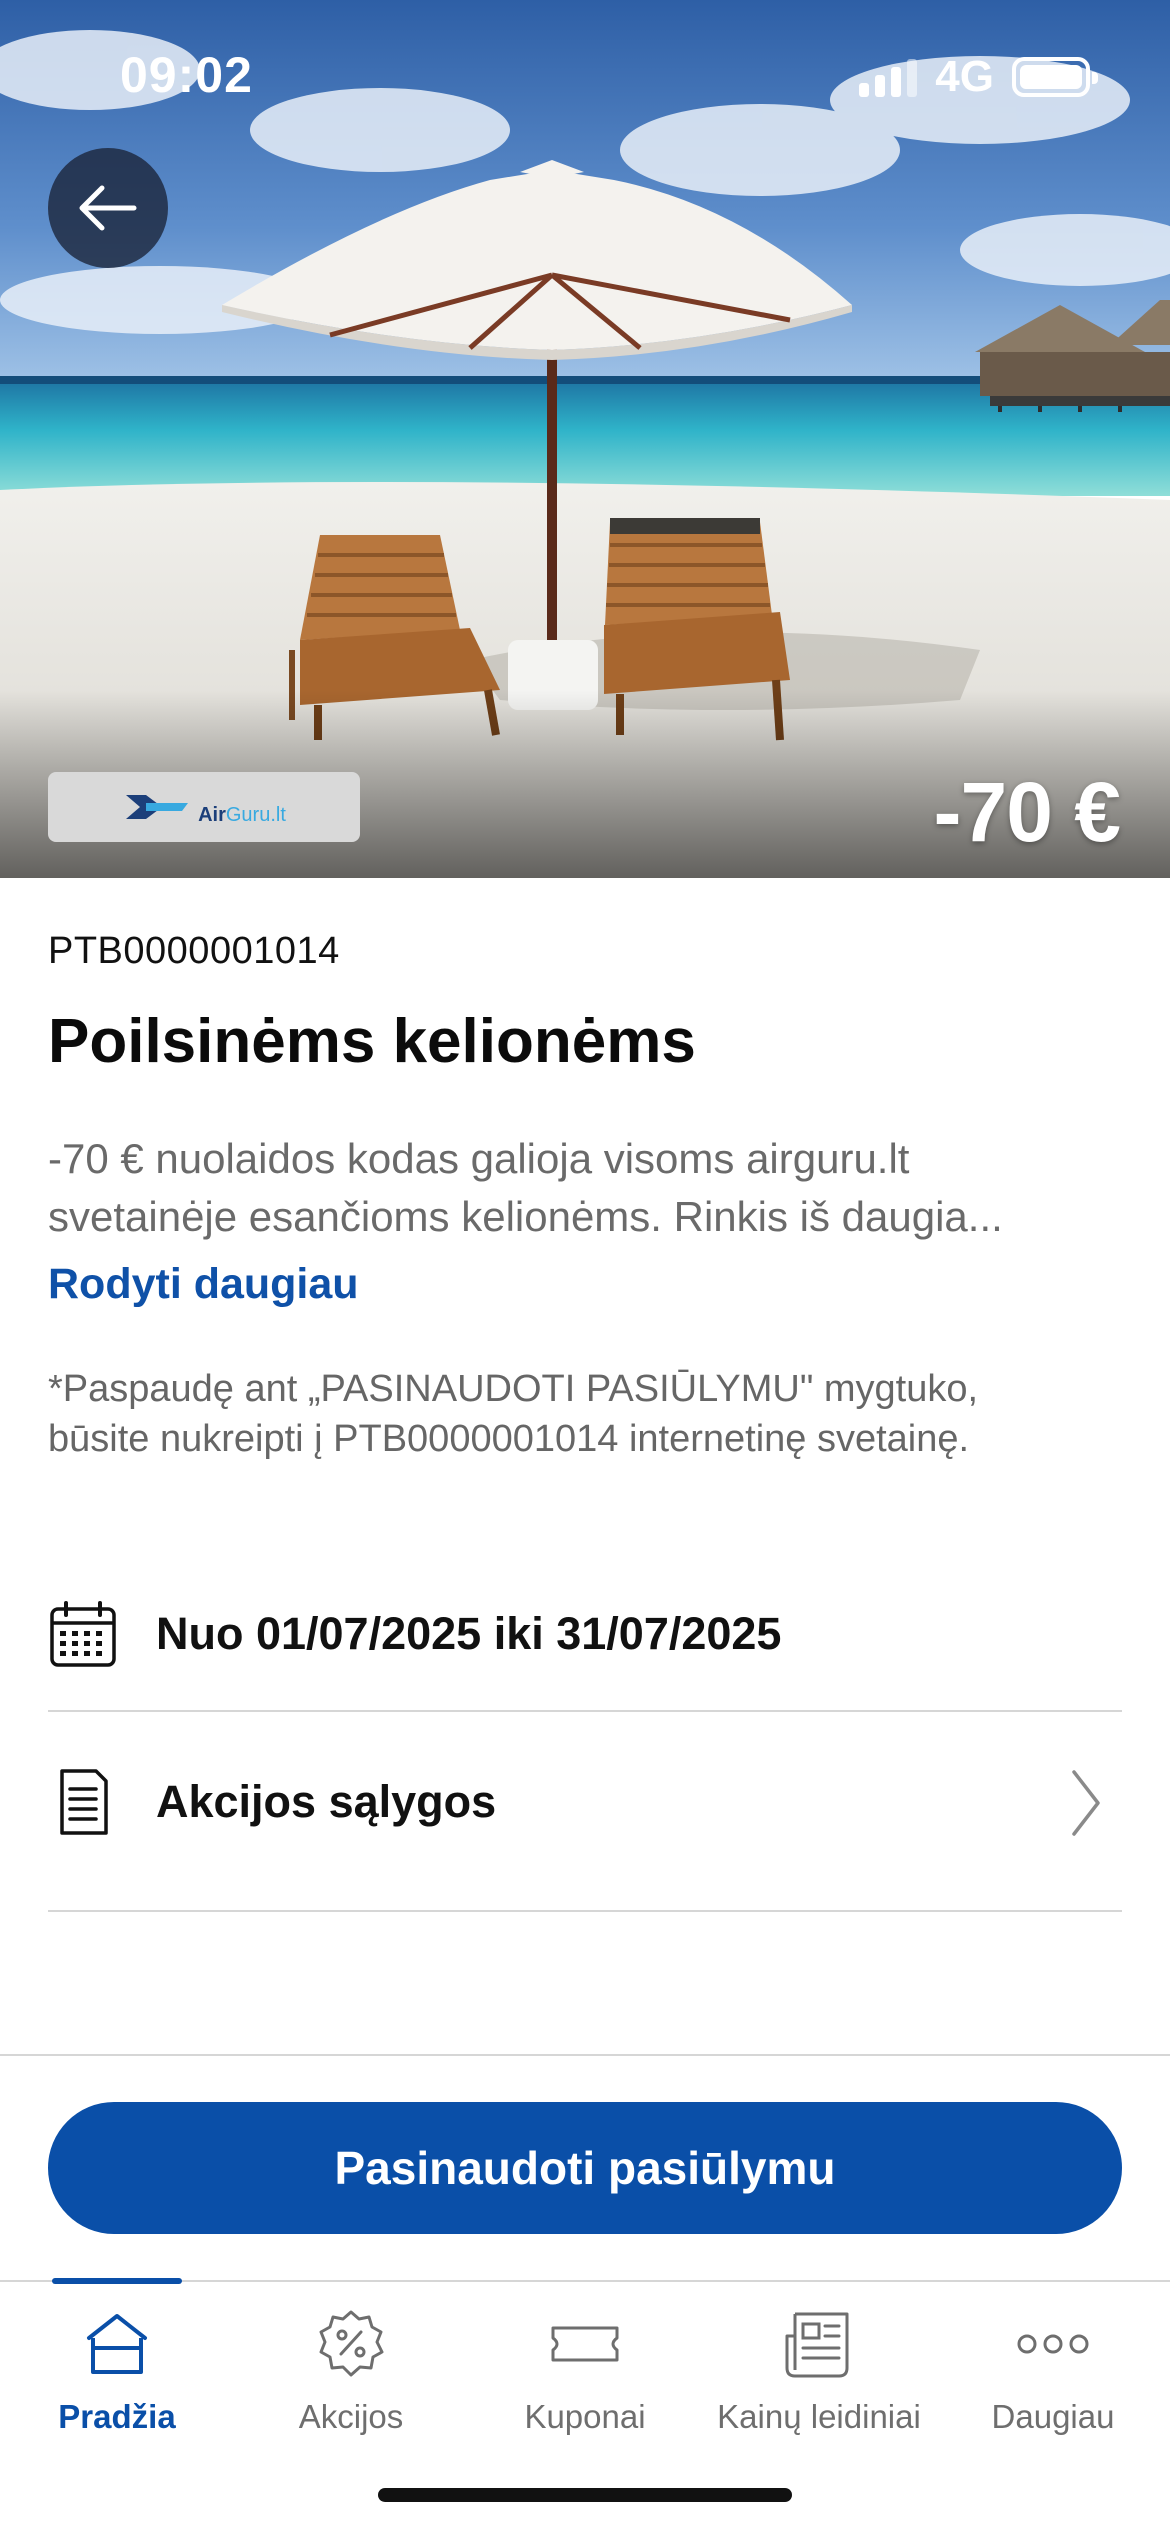 The width and height of the screenshot is (1170, 2532). I want to click on document-icon, so click(83, 1802).